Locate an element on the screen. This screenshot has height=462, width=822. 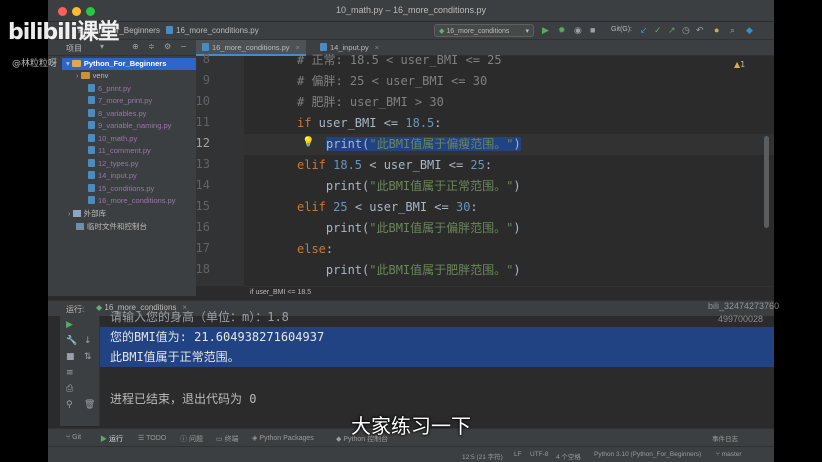
code-line: else: is located at coordinates (315, 249).